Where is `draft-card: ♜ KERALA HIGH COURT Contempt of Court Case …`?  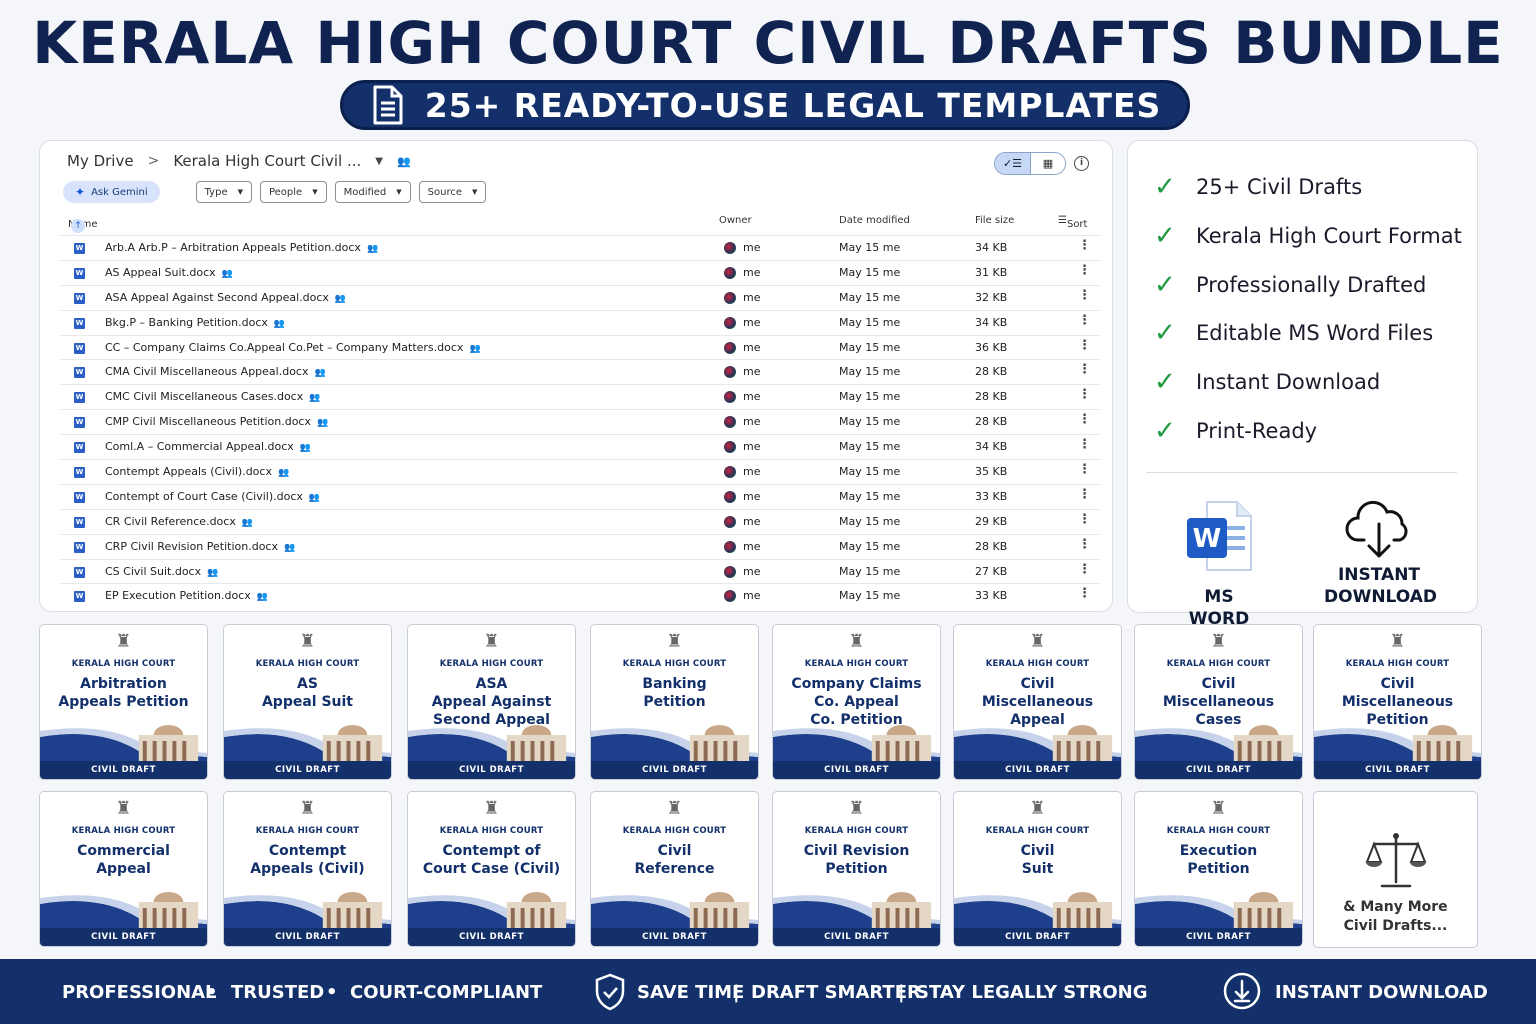
draft-card: ♜ KERALA HIGH COURT Contempt of Court Case … is located at coordinates (491, 869).